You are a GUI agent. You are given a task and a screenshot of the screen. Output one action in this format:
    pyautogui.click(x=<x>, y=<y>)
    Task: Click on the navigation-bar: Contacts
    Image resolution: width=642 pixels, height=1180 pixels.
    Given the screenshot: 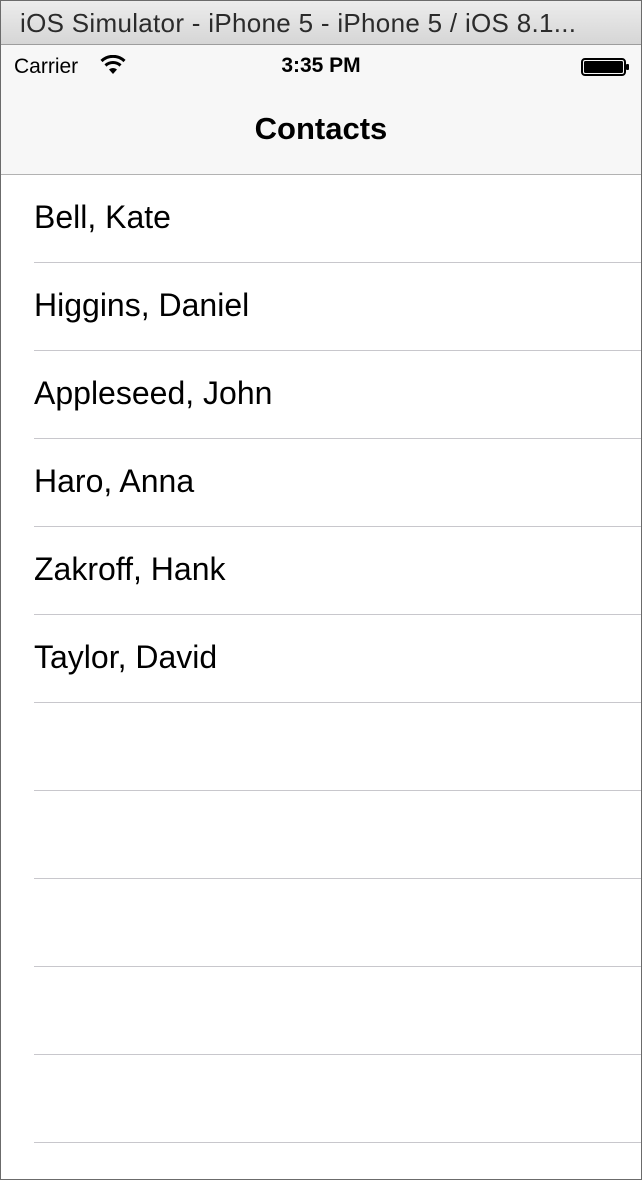 What is the action you would take?
    pyautogui.click(x=321, y=131)
    